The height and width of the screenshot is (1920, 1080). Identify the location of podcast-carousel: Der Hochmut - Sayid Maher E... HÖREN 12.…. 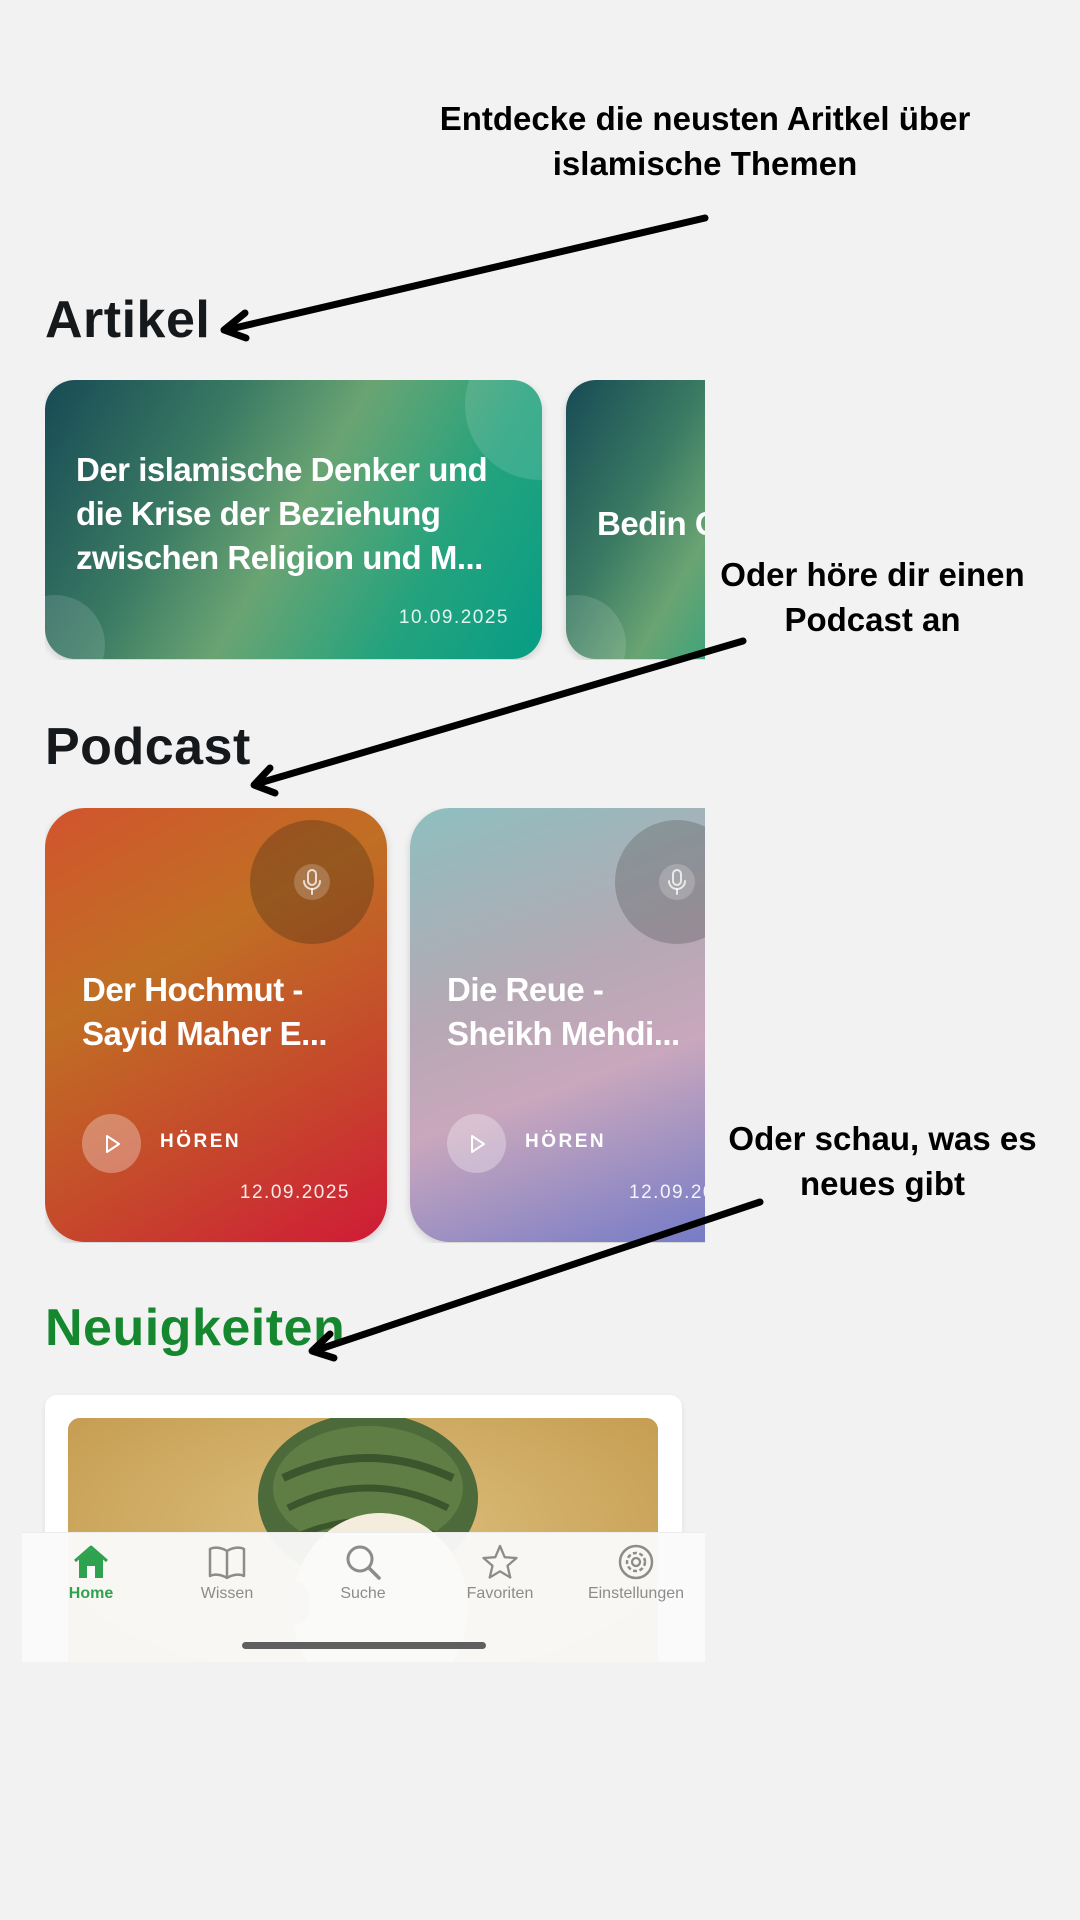
(375, 1025).